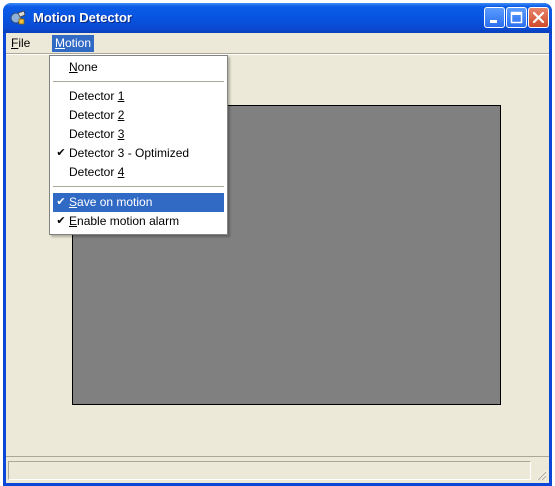 Image resolution: width=555 pixels, height=486 pixels. I want to click on close-icon, so click(538, 17).